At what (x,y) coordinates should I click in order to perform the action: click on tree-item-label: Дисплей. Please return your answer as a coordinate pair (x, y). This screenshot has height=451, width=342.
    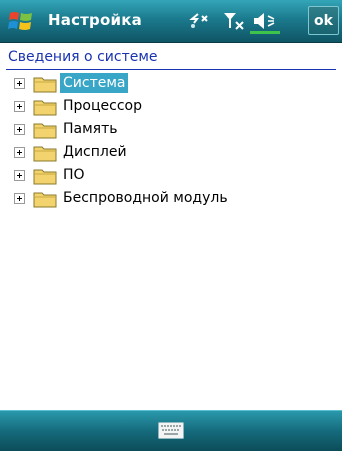
    Looking at the image, I should click on (95, 152).